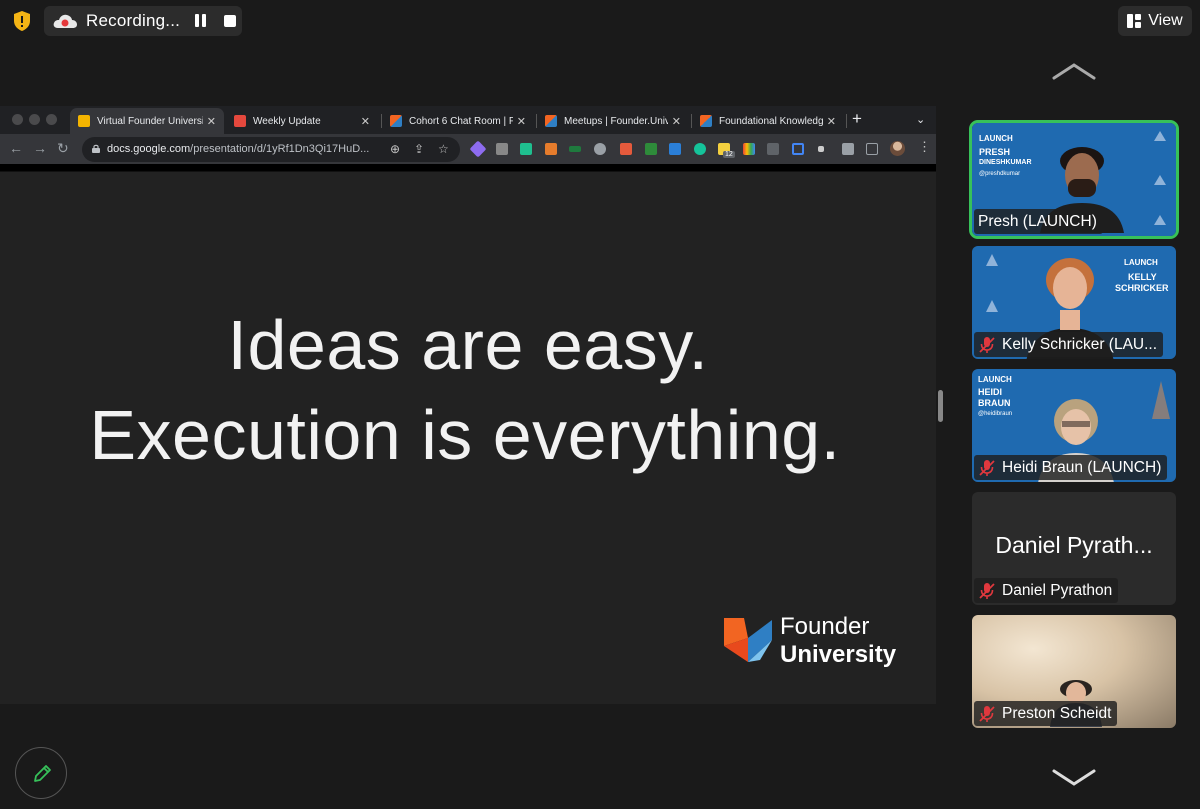 Image resolution: width=1200 pixels, height=809 pixels. Describe the element at coordinates (675, 149) in the screenshot. I see `download-icon` at that location.